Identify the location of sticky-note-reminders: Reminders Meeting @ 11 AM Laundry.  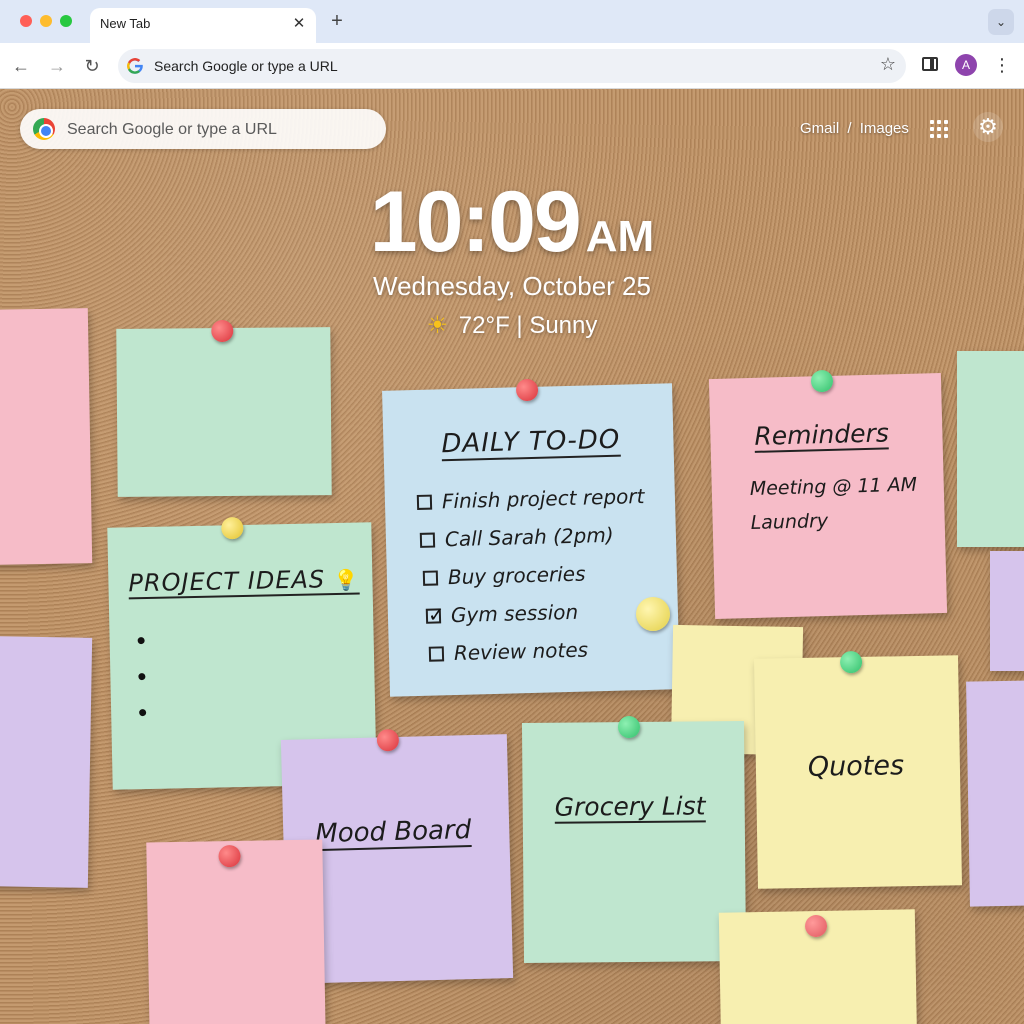
(828, 494).